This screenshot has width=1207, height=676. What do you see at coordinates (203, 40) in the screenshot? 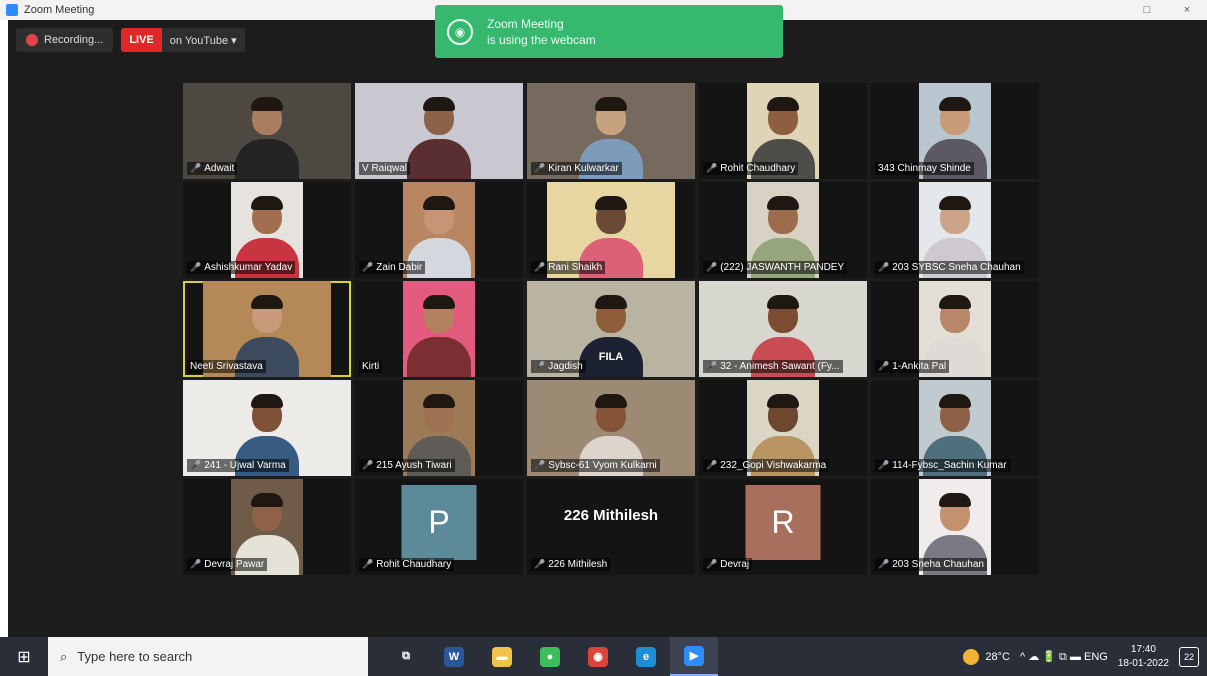
I see `live-target-dropdown: on YouTube ▾` at bounding box center [203, 40].